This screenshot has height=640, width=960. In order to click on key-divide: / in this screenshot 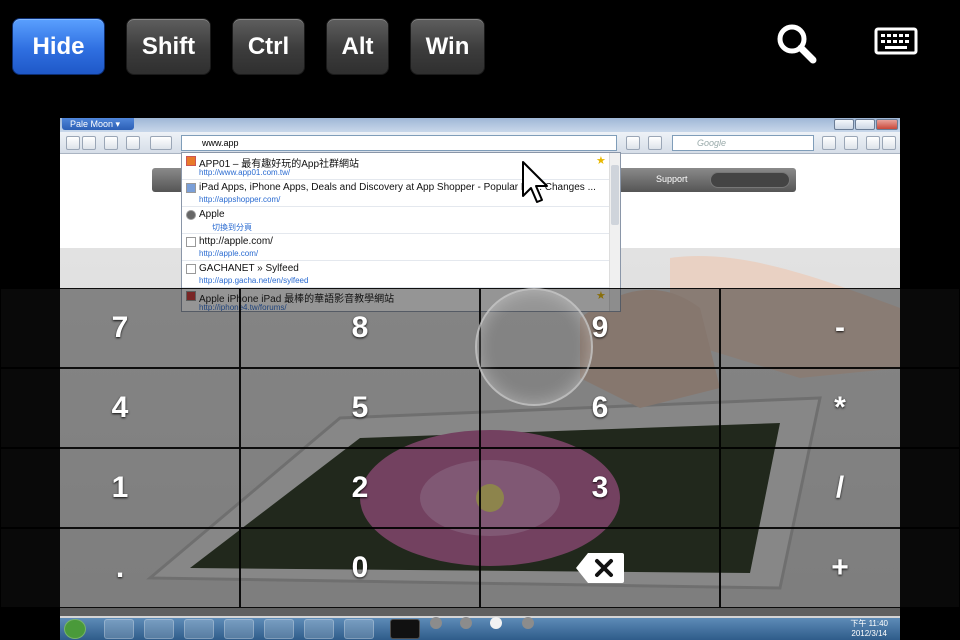, I will do `click(840, 488)`.